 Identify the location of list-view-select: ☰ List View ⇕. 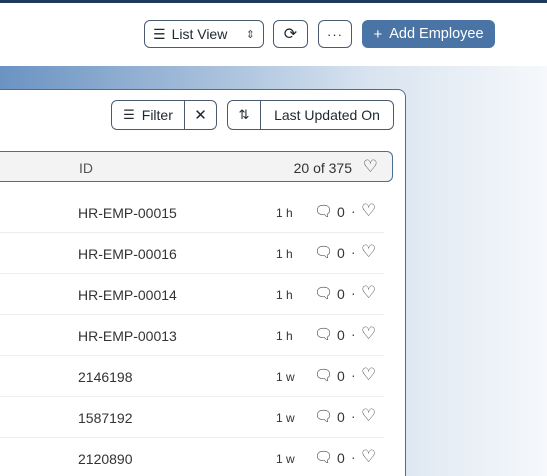
(204, 34).